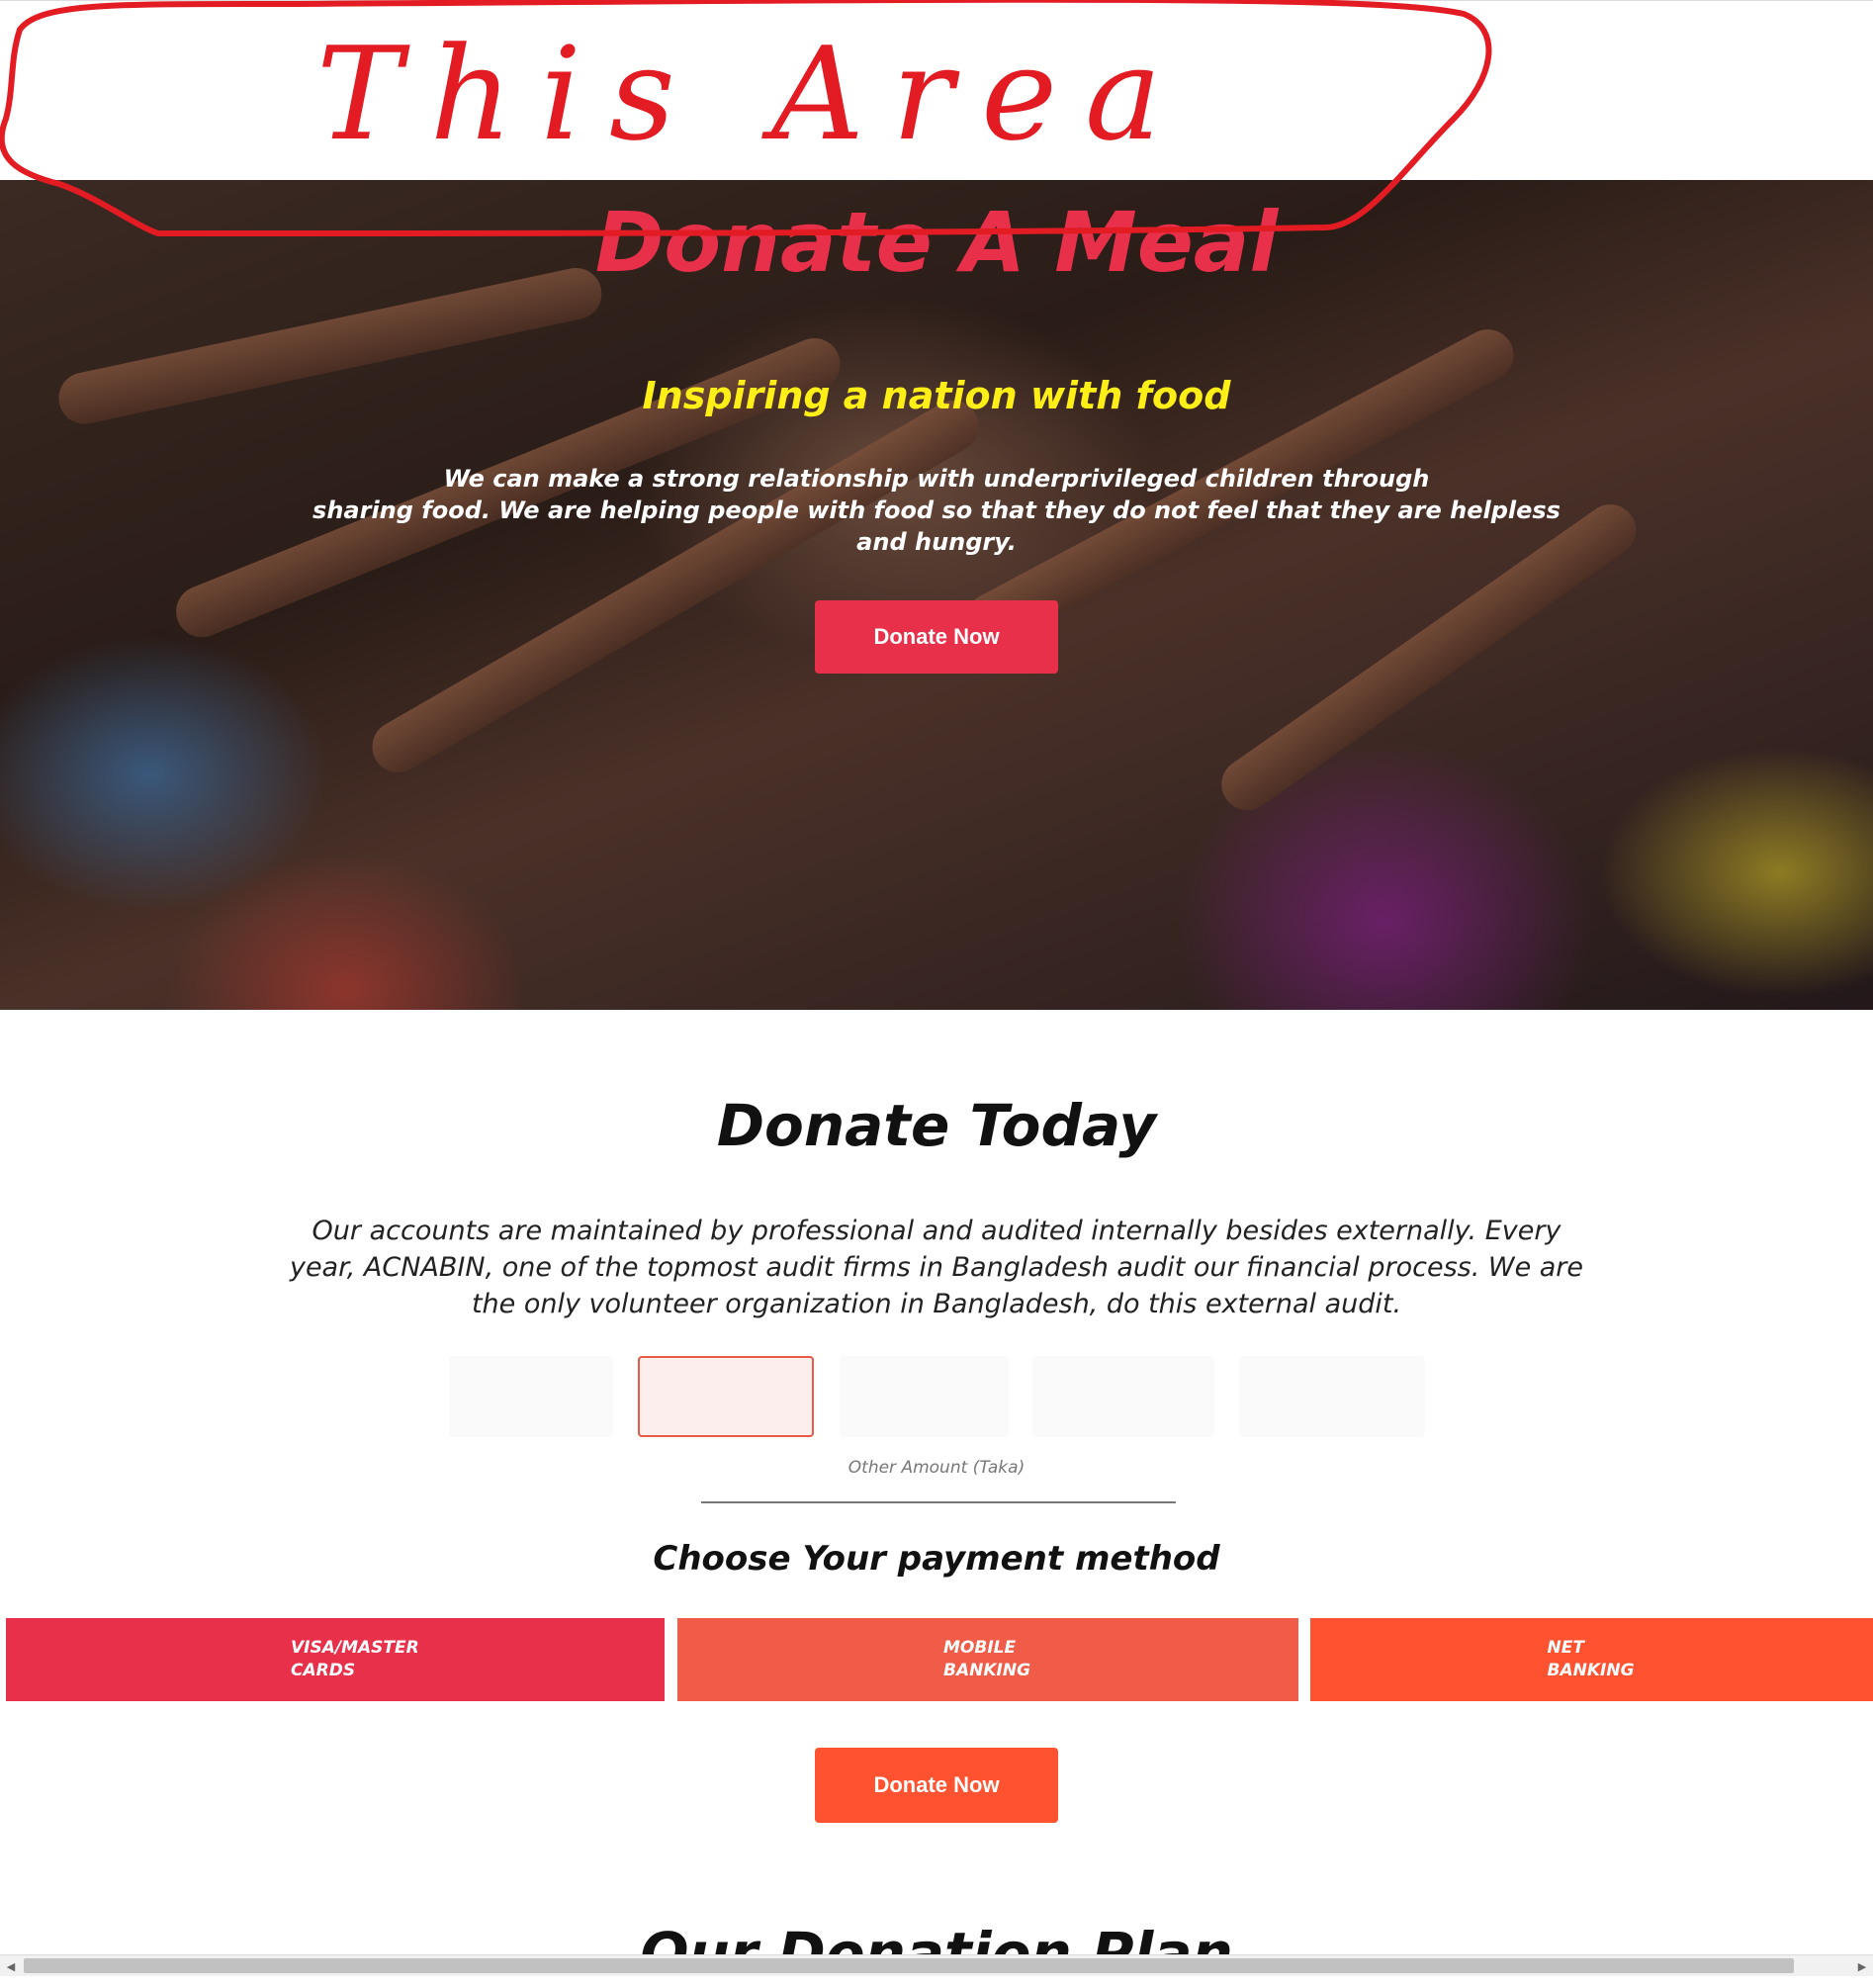  What do you see at coordinates (937, 637) in the screenshot?
I see `hero-donate-now-button: Donate Now` at bounding box center [937, 637].